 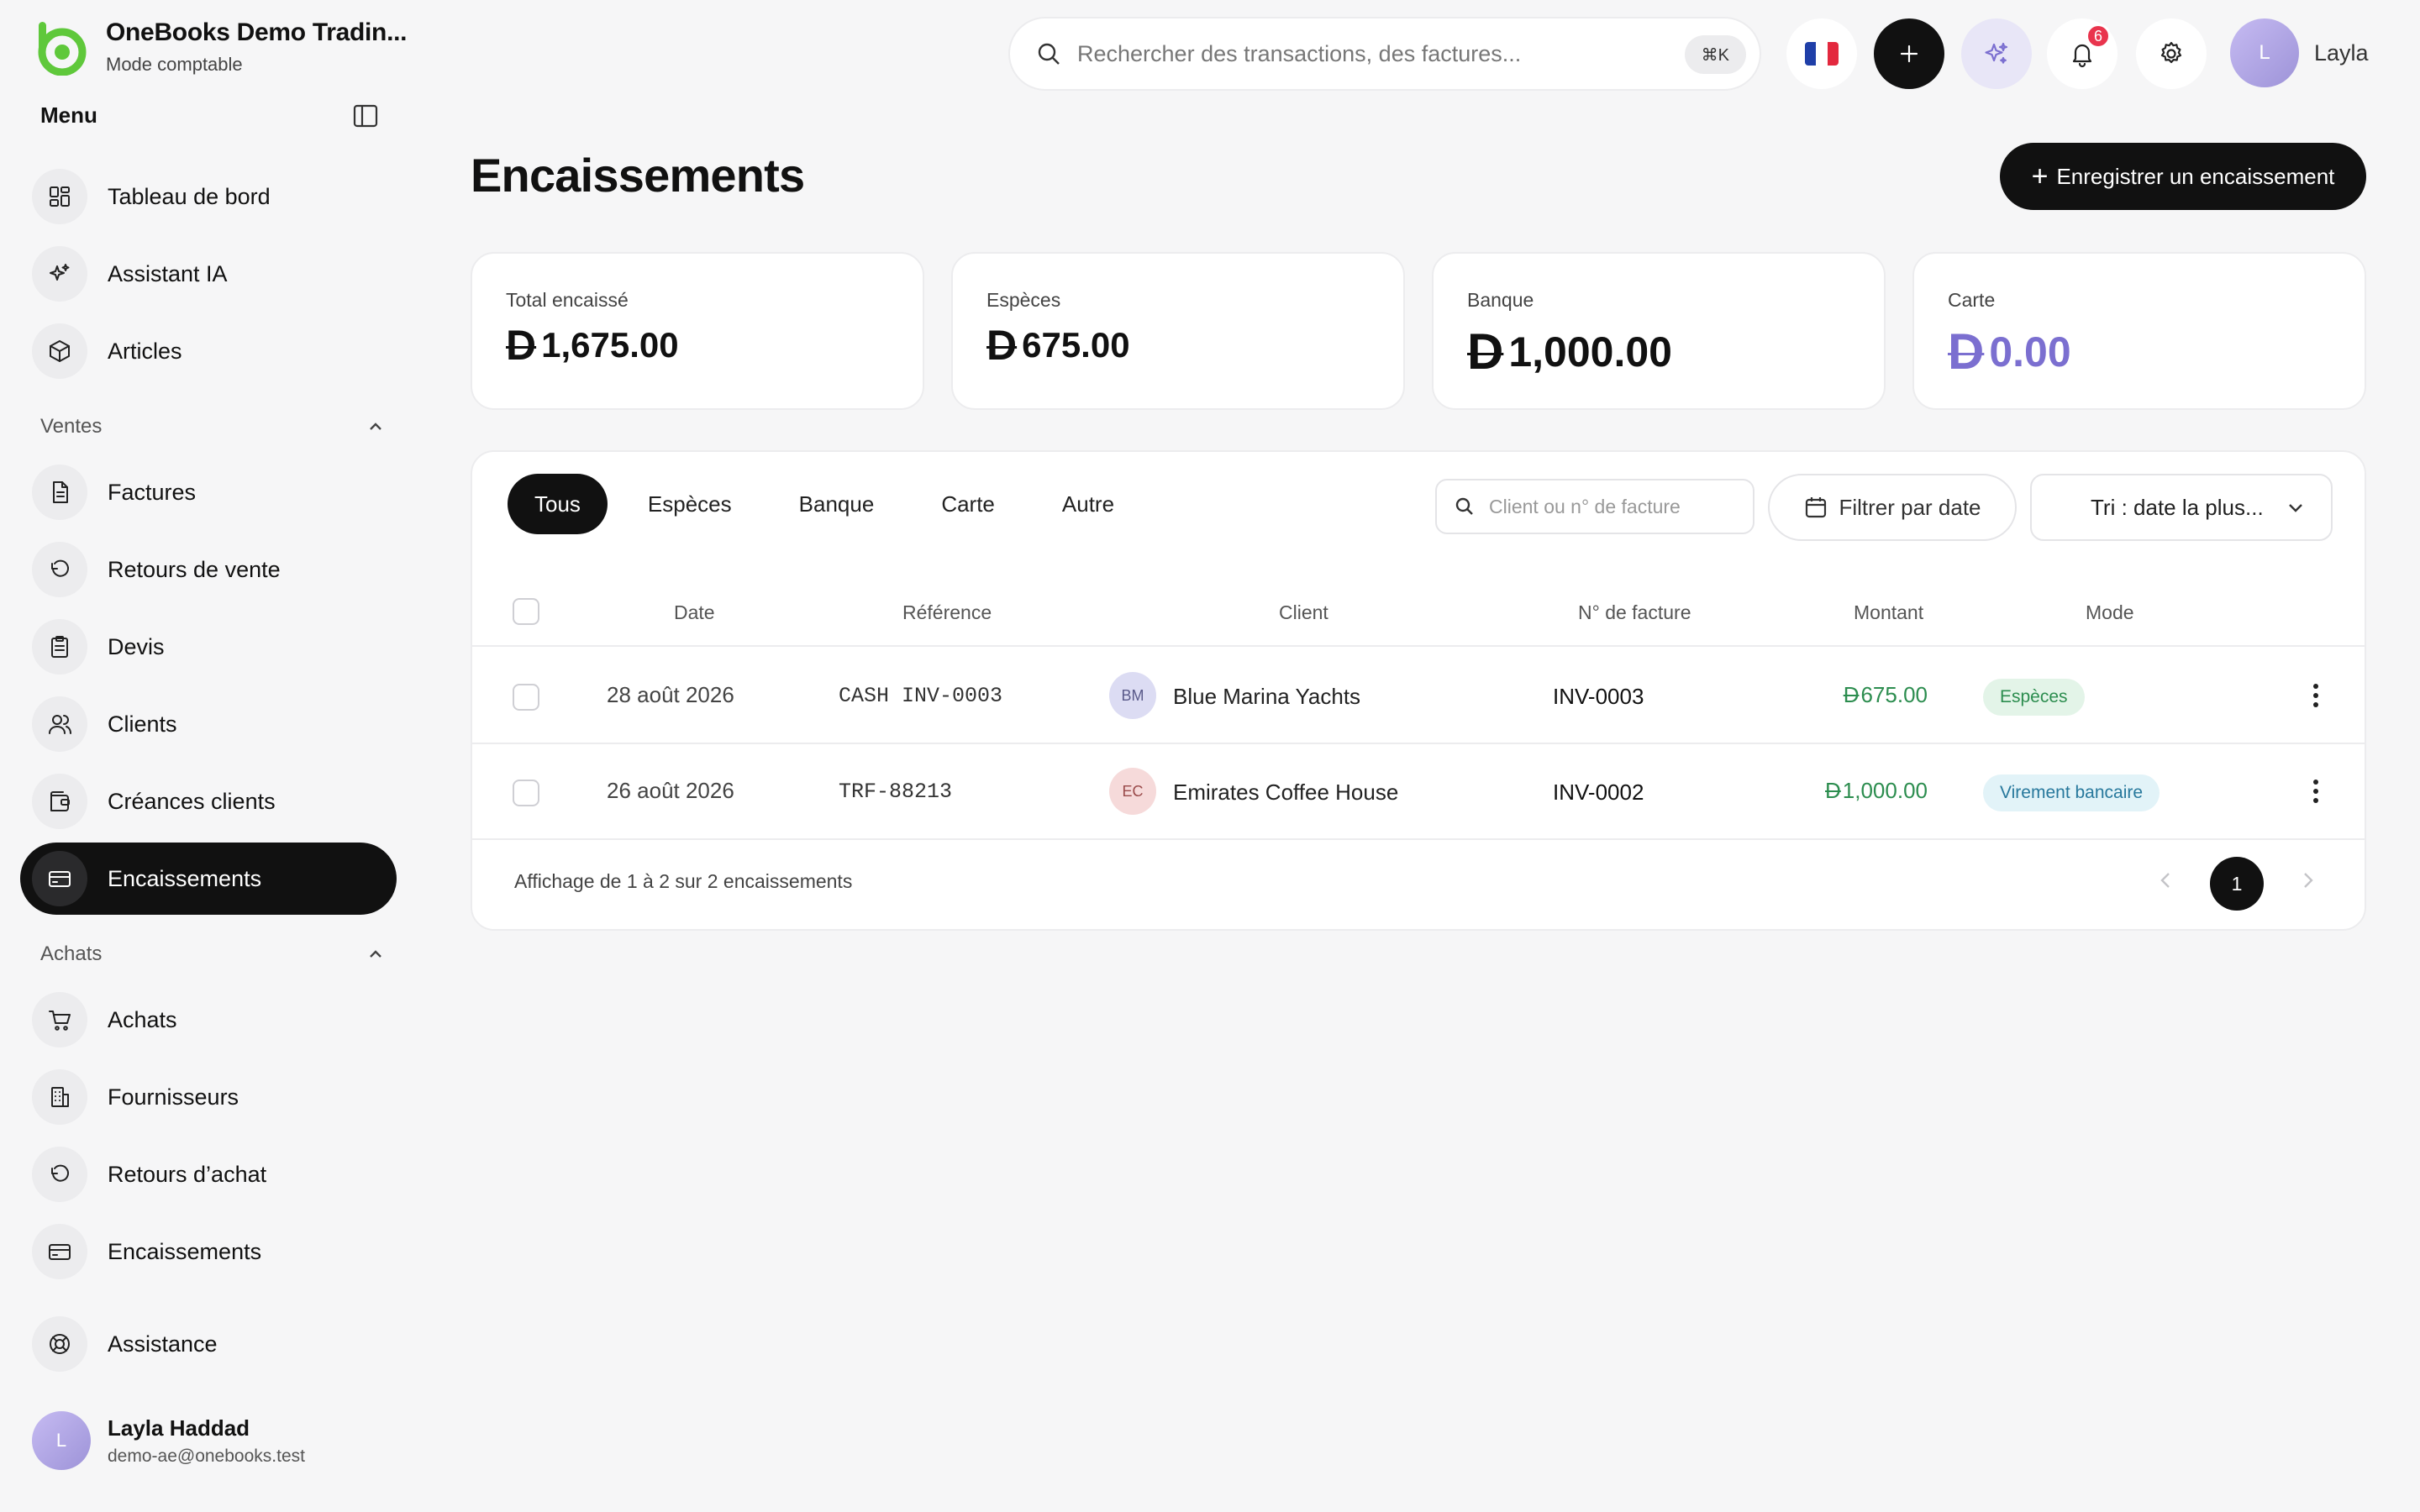 I want to click on search-icon, so click(x=1049, y=54).